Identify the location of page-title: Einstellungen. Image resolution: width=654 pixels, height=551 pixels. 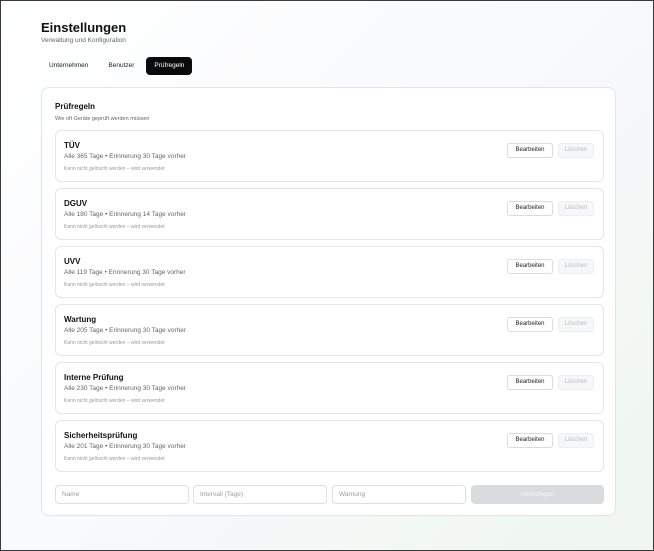
(84, 27).